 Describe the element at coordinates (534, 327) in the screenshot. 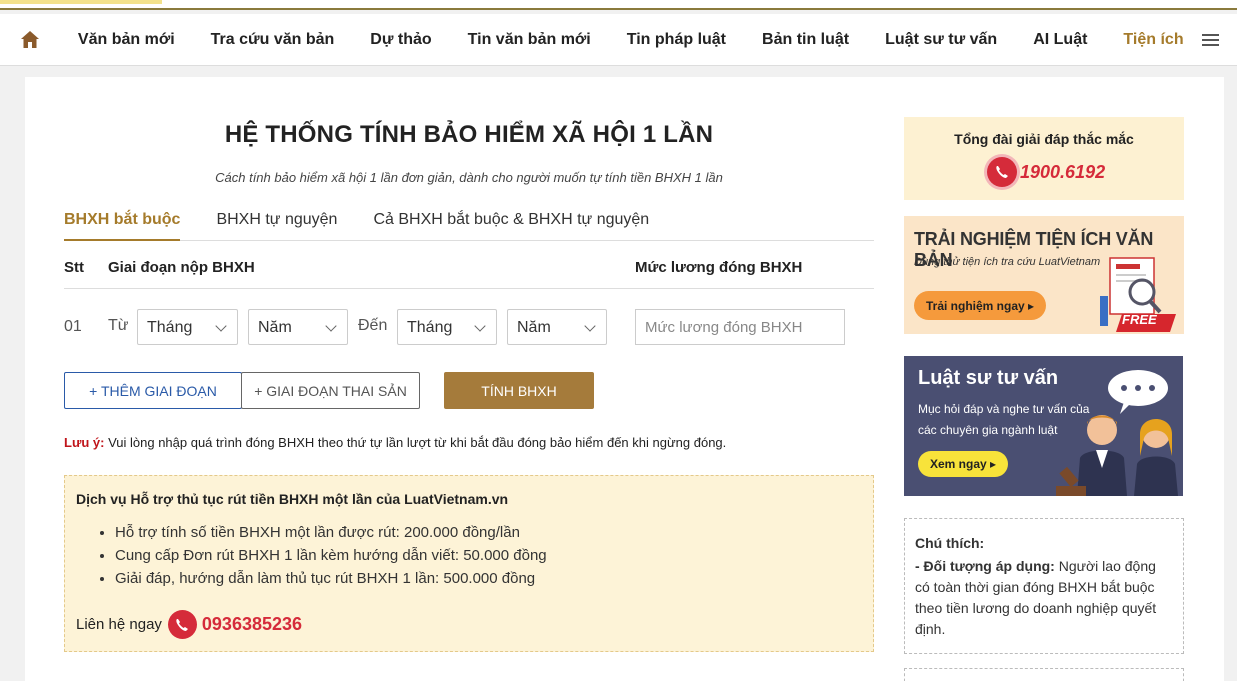

I see `to-year-value: Năm` at that location.